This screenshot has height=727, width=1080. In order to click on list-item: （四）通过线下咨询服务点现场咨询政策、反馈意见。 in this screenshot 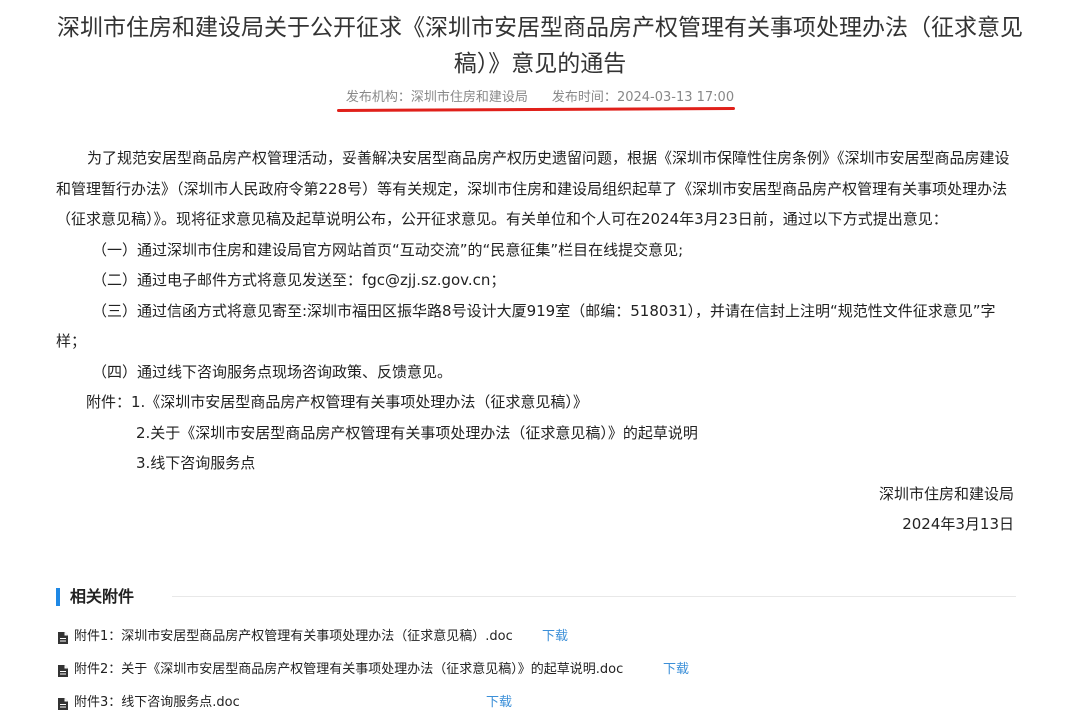, I will do `click(272, 371)`.